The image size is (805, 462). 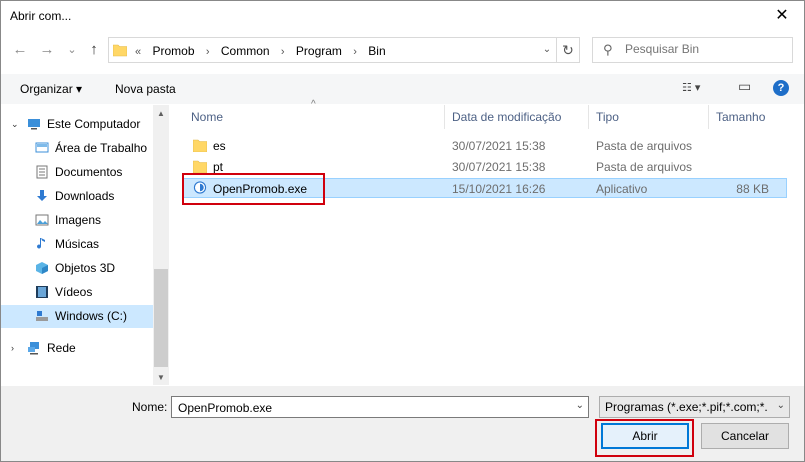 I want to click on nav-item-label: Imagens, so click(x=78, y=220).